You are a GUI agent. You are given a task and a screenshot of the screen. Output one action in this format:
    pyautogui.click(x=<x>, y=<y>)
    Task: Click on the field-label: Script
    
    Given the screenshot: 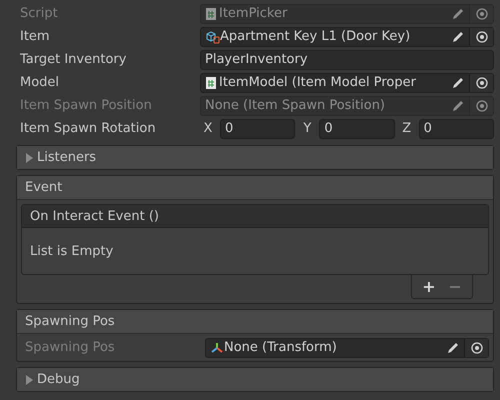 What is the action you would take?
    pyautogui.click(x=39, y=13)
    